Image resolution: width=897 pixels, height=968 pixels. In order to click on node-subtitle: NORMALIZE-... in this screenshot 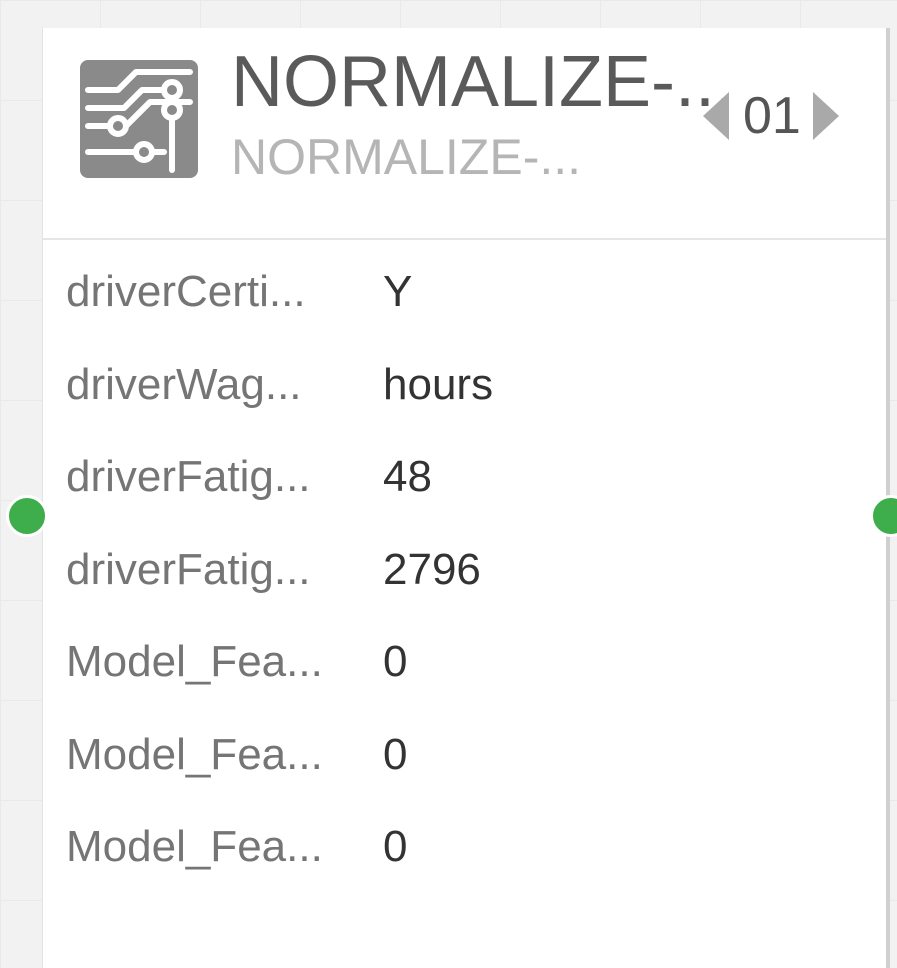, I will do `click(406, 157)`.